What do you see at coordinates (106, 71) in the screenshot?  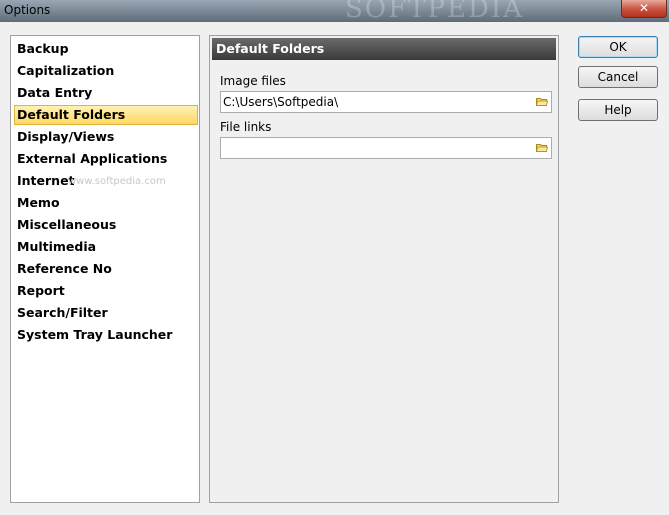 I see `category-item-capitalization: Capitalization` at bounding box center [106, 71].